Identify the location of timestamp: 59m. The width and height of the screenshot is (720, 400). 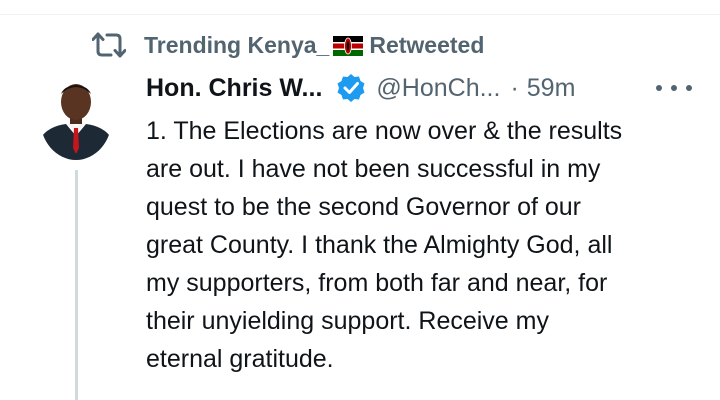
(551, 88).